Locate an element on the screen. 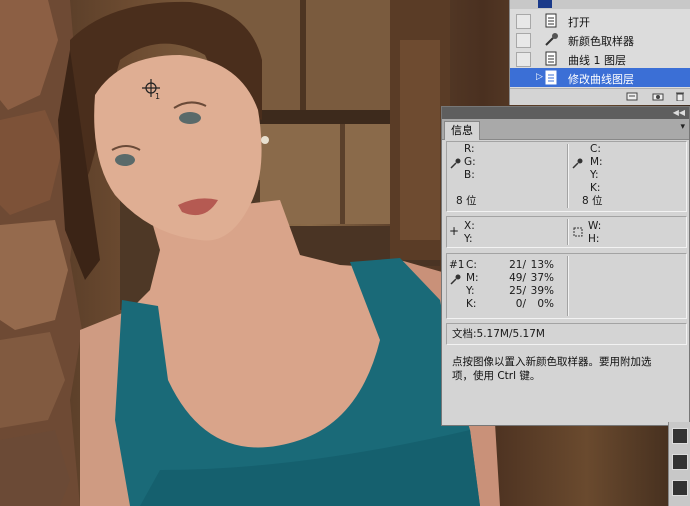 The width and height of the screenshot is (690, 506). sampler-value-after: 0% is located at coordinates (545, 304).